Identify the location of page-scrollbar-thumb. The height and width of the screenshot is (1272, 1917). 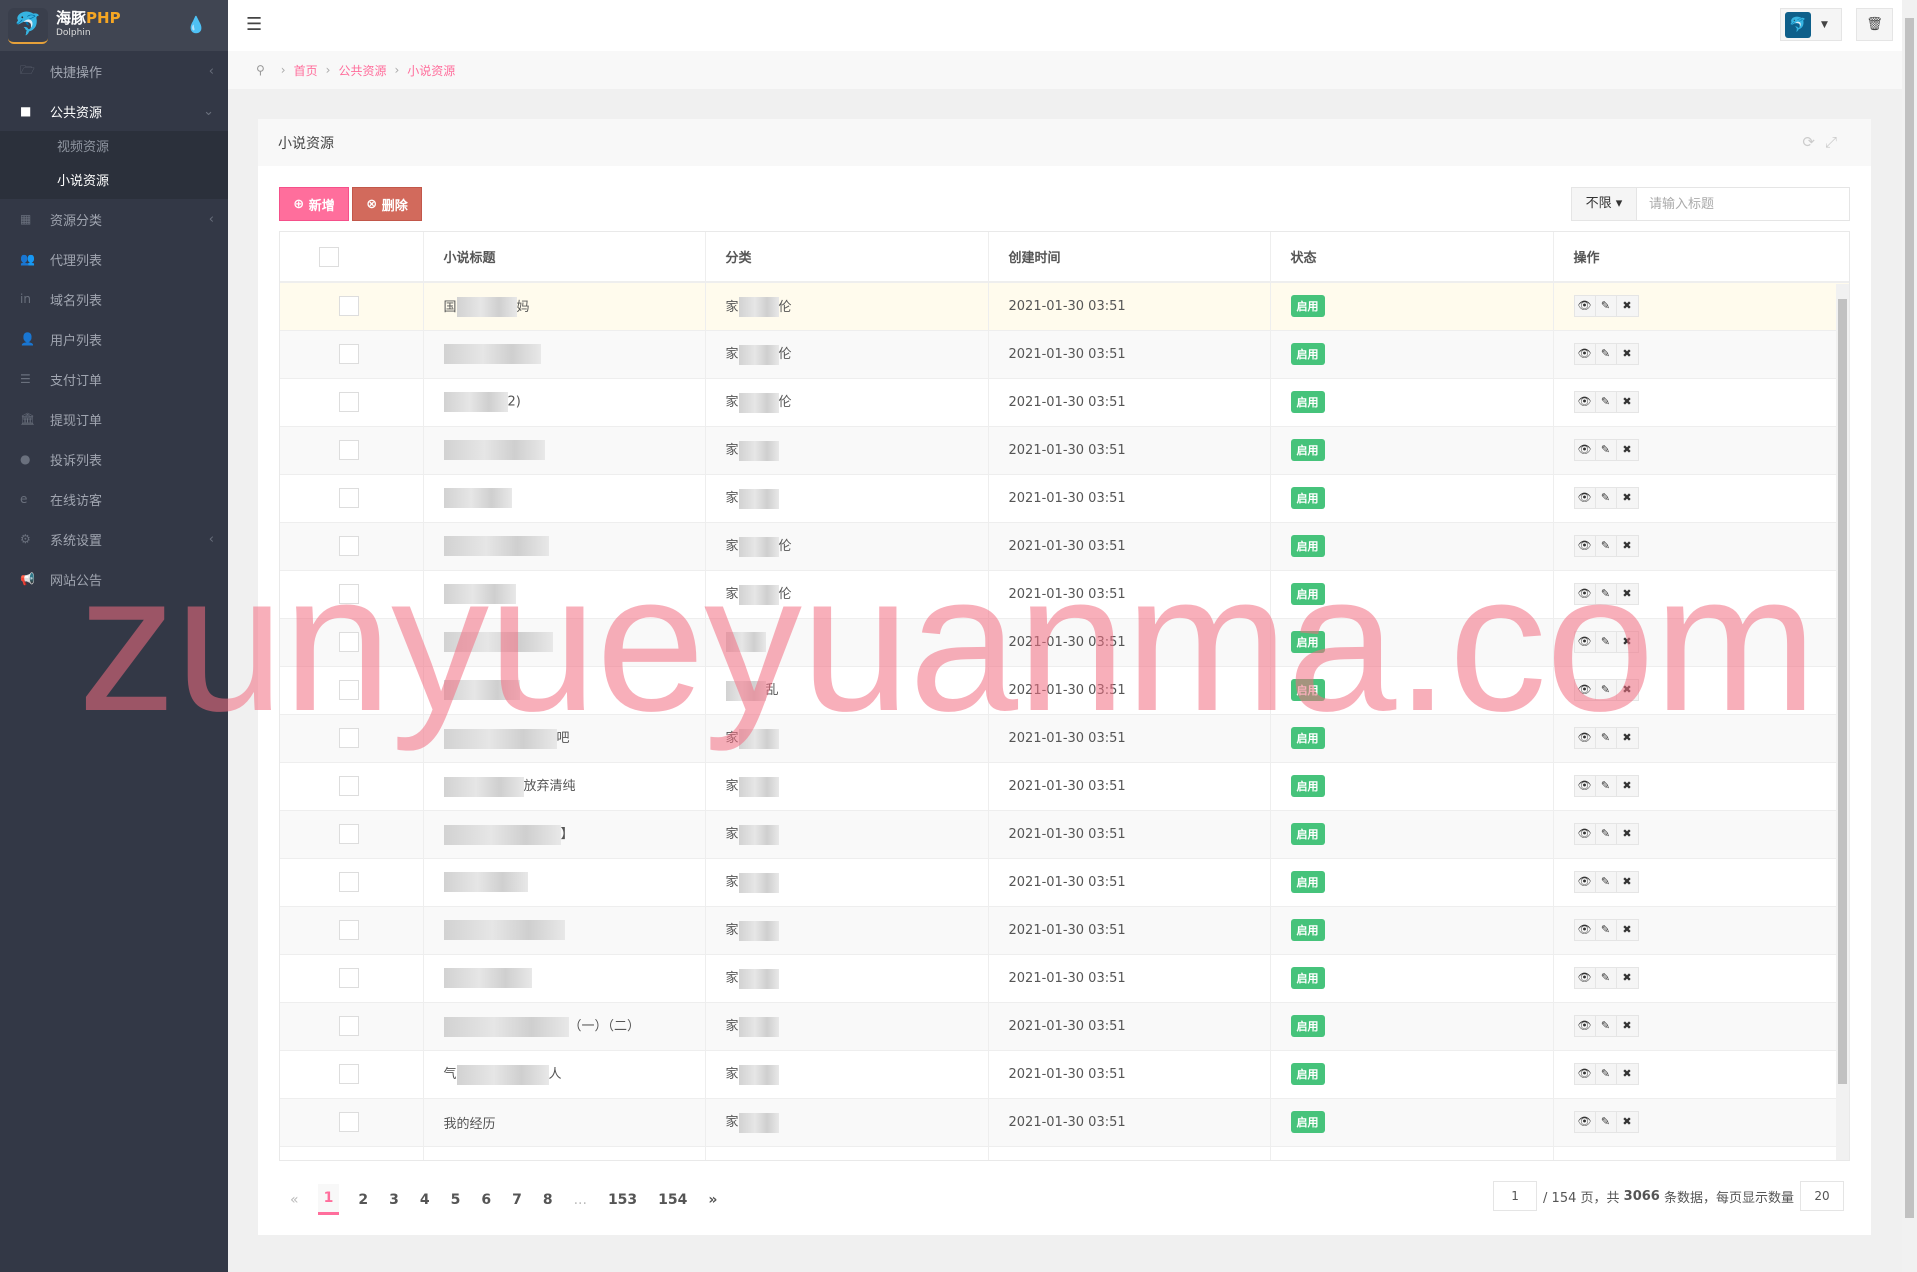
(1909, 618).